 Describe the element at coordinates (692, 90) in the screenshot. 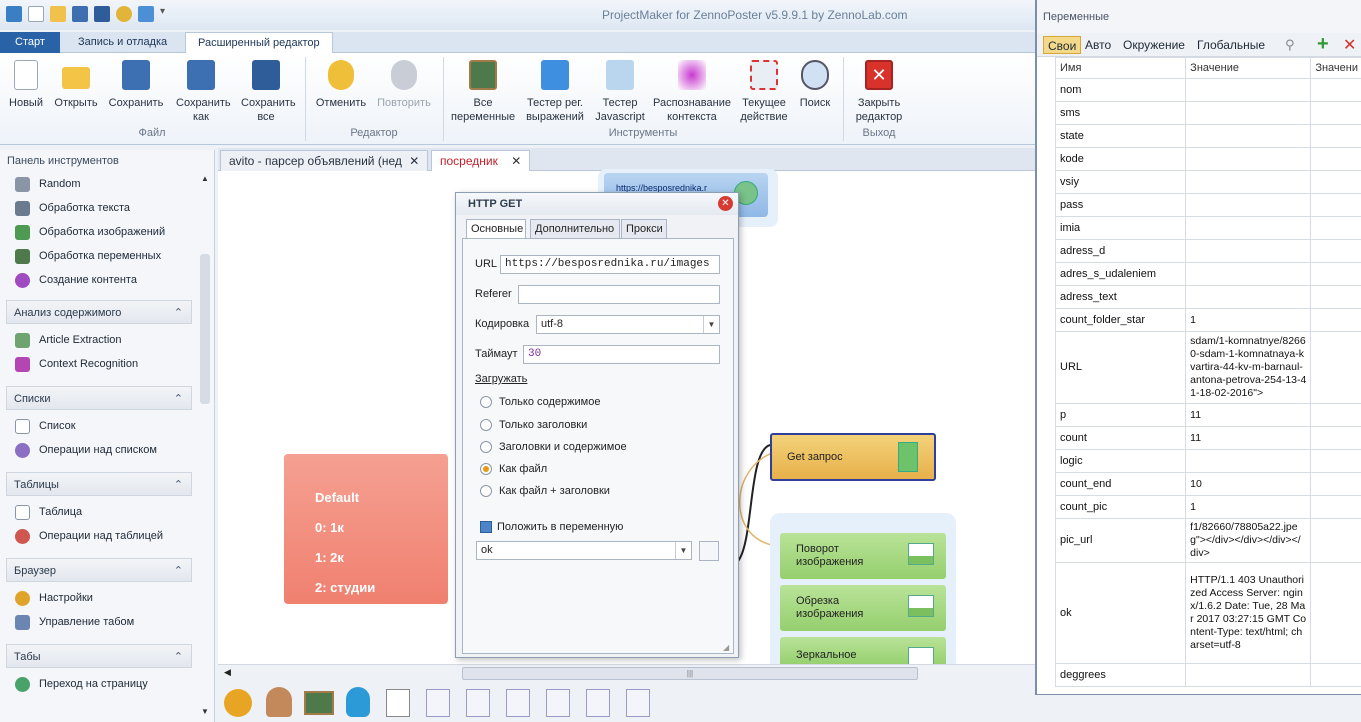

I see `context-recognition-button: Распознавание контекста` at that location.